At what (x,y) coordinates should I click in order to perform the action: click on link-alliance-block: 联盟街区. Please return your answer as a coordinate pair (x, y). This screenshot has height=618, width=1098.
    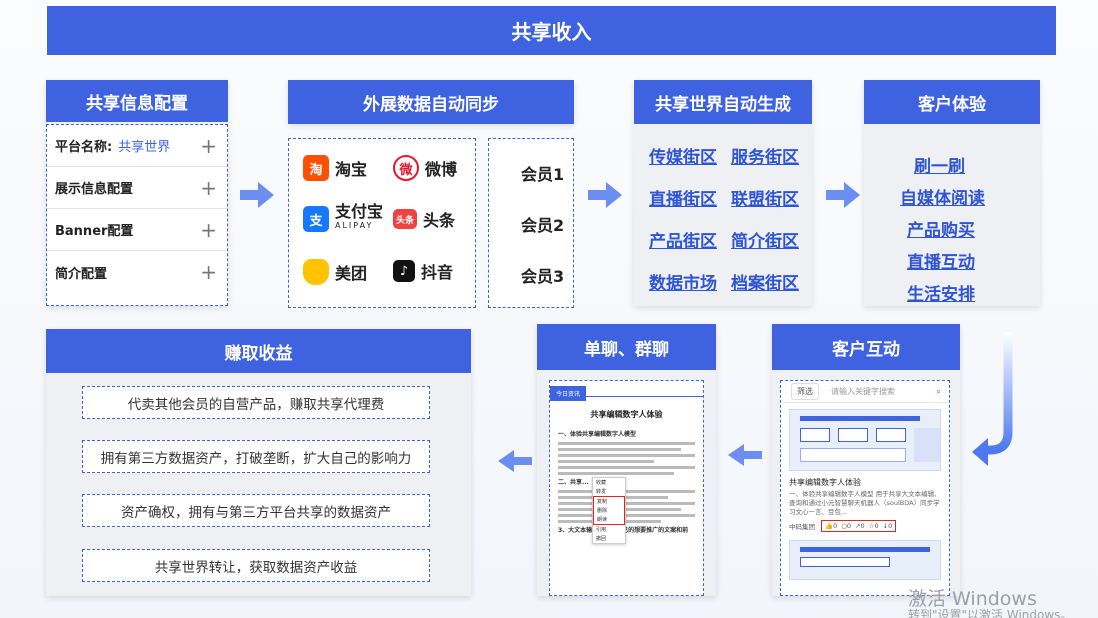
    Looking at the image, I should click on (765, 197).